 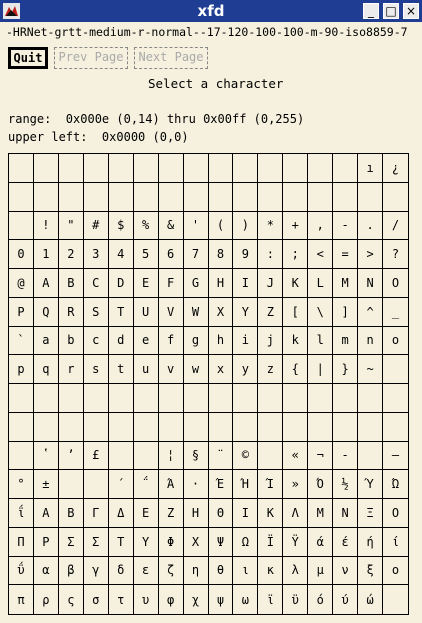 I want to click on char-cell: v, so click(x=171, y=369).